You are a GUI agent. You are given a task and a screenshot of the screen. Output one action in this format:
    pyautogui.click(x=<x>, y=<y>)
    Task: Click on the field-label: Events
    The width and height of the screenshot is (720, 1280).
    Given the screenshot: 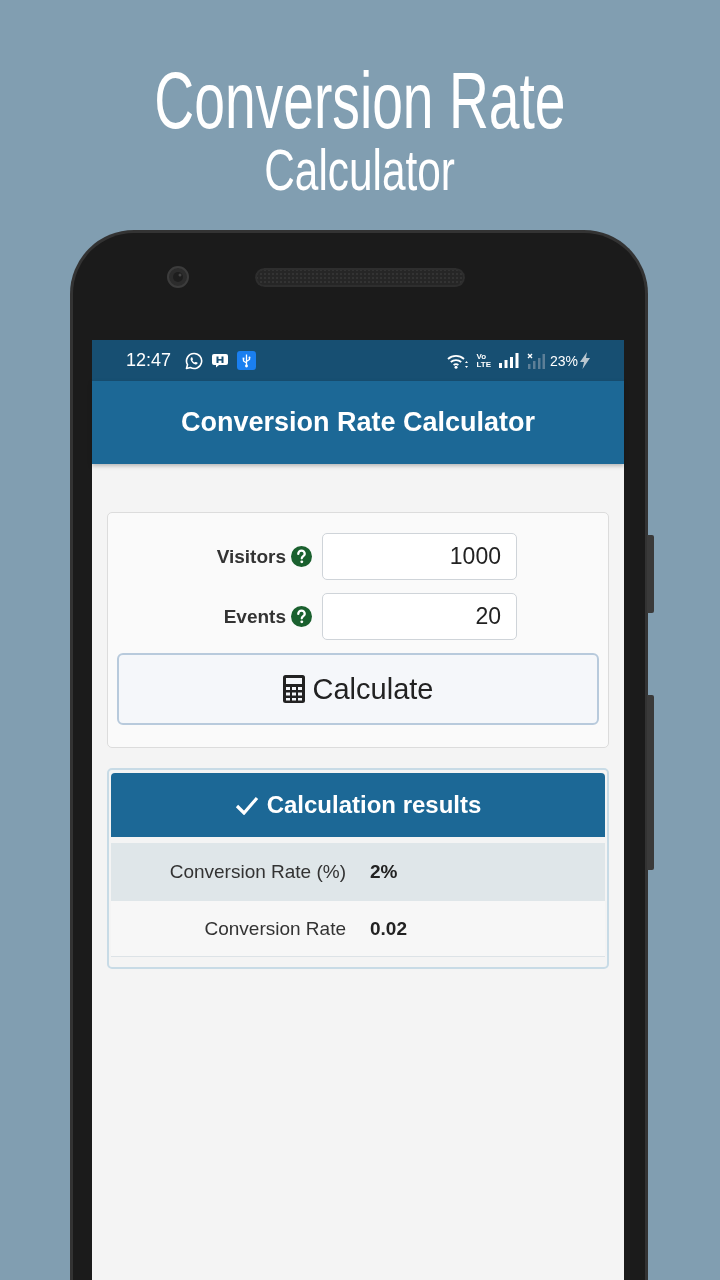 What is the action you would take?
    pyautogui.click(x=254, y=616)
    